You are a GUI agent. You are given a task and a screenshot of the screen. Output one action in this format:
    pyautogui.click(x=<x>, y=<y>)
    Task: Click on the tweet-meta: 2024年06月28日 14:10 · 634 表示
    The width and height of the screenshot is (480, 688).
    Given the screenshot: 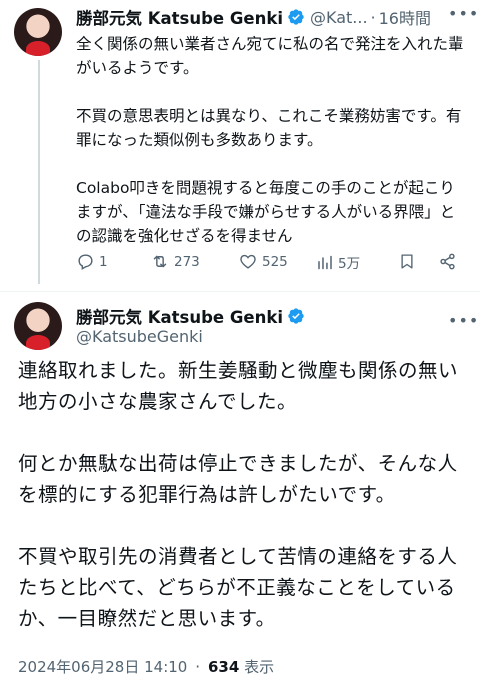 What is the action you would take?
    pyautogui.click(x=146, y=666)
    